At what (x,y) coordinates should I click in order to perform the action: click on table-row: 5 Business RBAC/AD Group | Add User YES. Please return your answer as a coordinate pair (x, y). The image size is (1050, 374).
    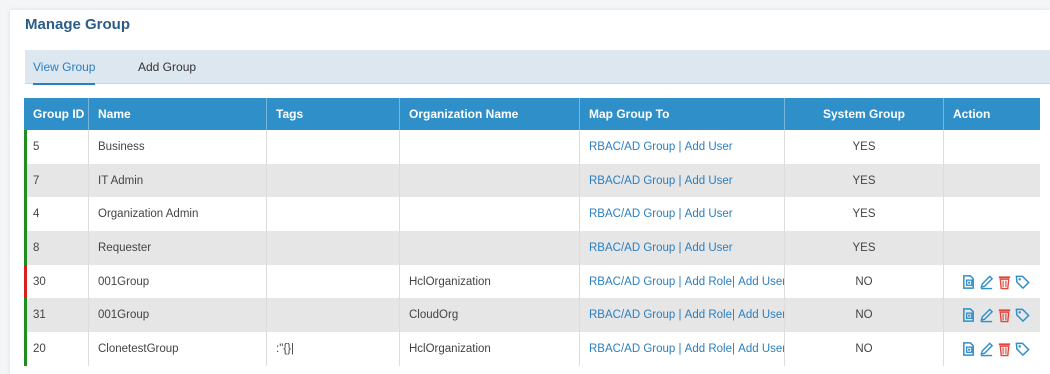
    Looking at the image, I should click on (532, 147).